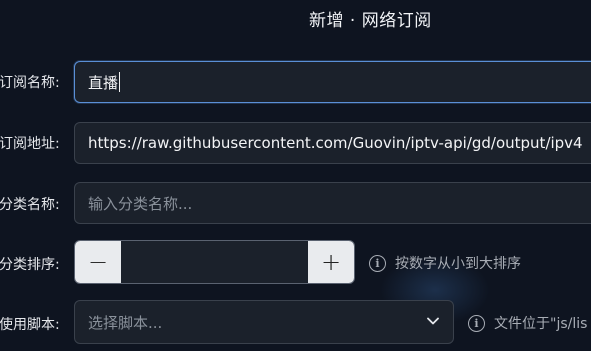  I want to click on script-hint-text: 文件位于"js/lis, so click(541, 324).